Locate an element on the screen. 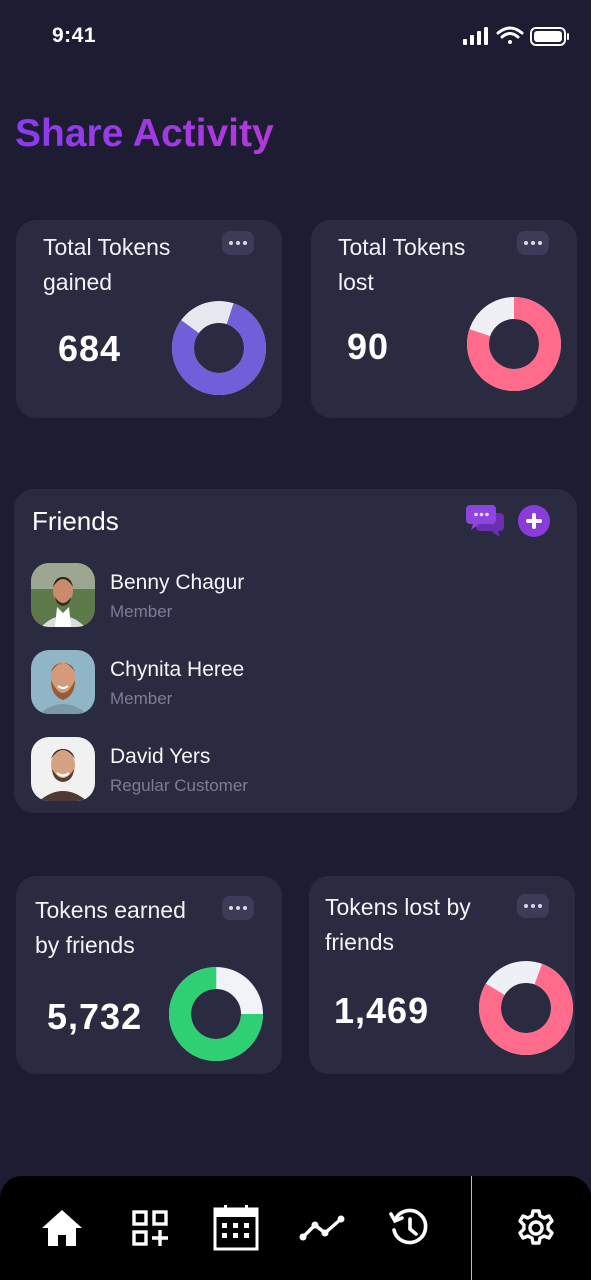 Image resolution: width=591 pixels, height=1280 pixels. friend-name: Benny Chagur is located at coordinates (177, 582).